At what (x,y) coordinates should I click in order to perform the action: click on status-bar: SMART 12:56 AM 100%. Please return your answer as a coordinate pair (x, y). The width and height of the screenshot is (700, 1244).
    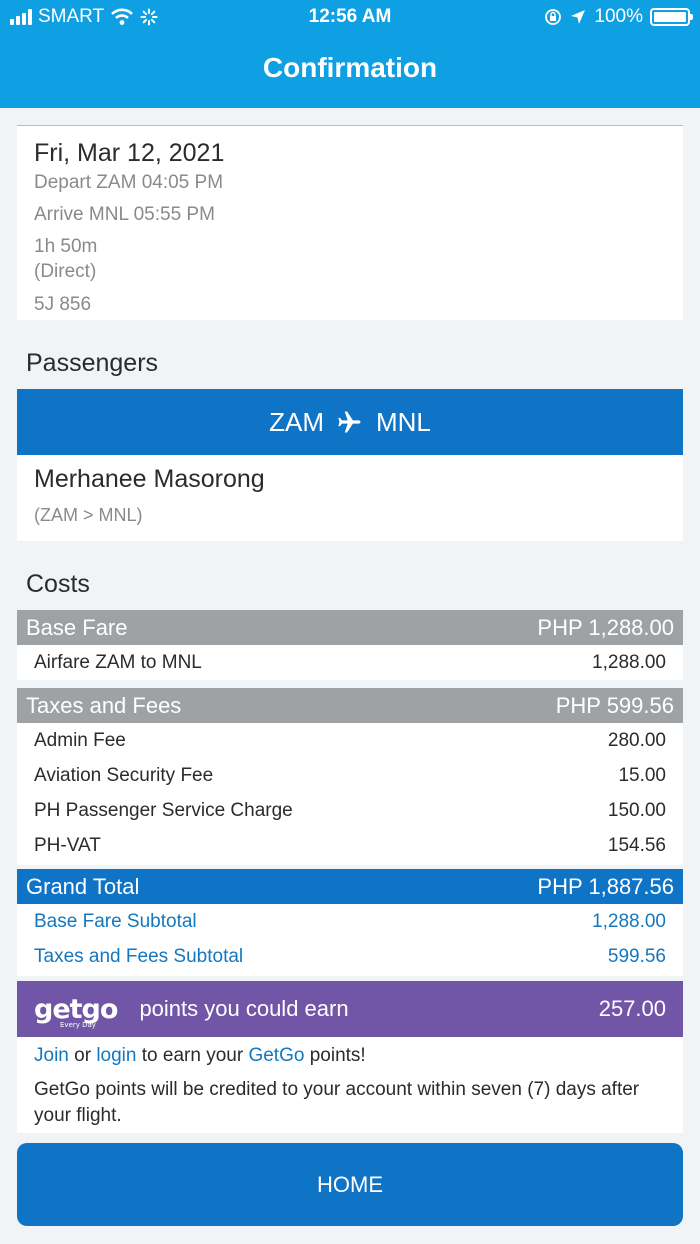
    Looking at the image, I should click on (350, 18).